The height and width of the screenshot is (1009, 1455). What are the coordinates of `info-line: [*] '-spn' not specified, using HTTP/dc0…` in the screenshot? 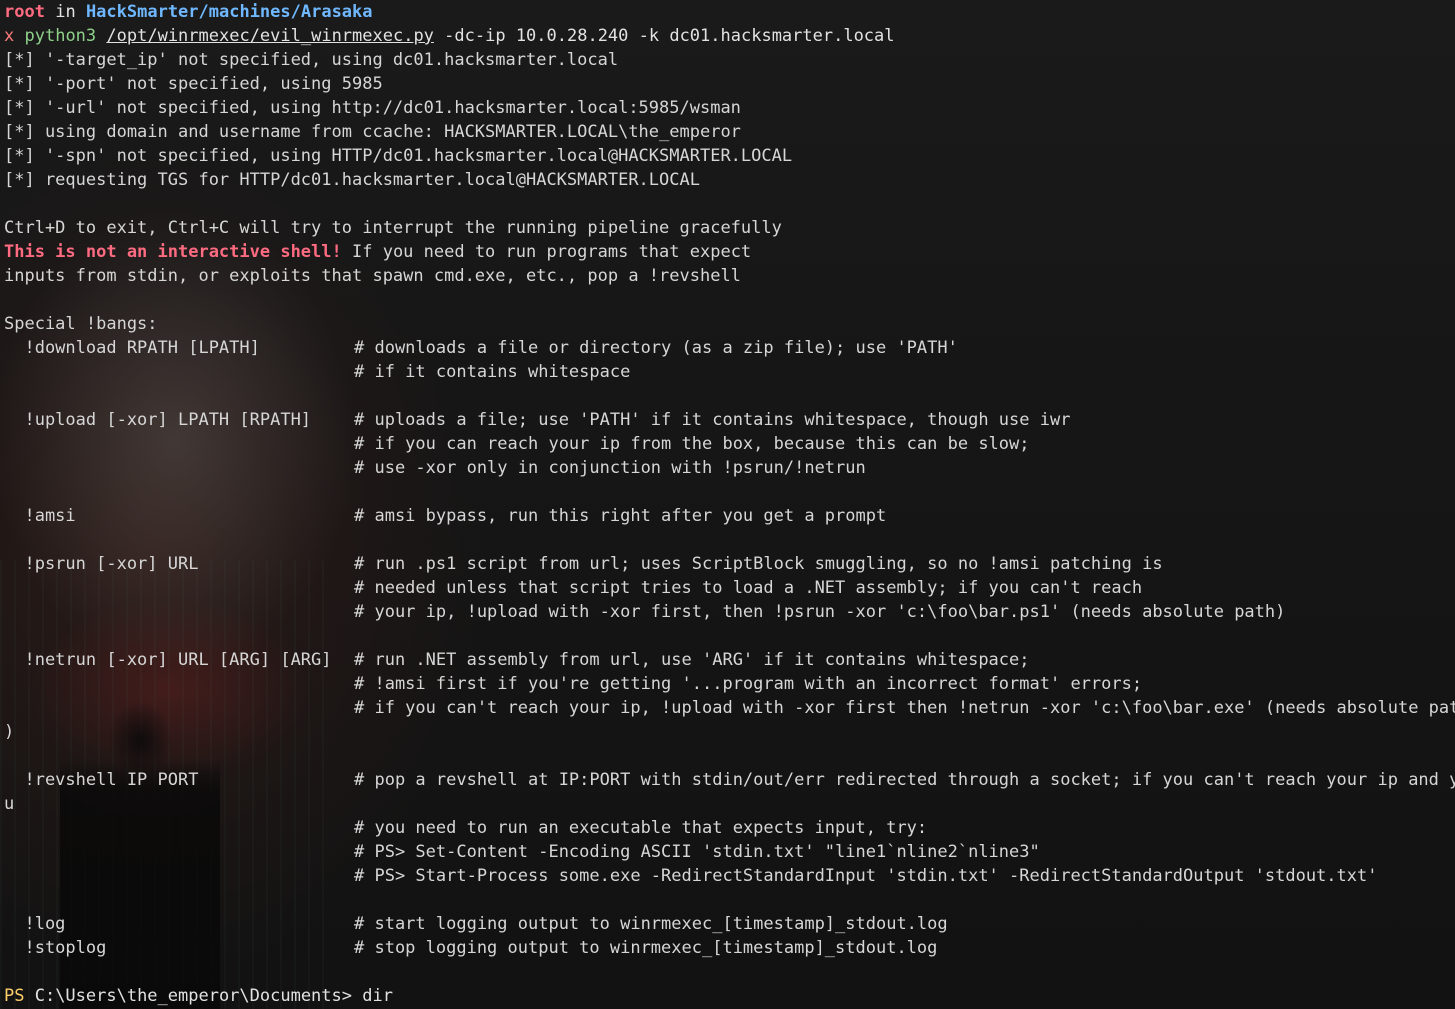 It's located at (398, 156).